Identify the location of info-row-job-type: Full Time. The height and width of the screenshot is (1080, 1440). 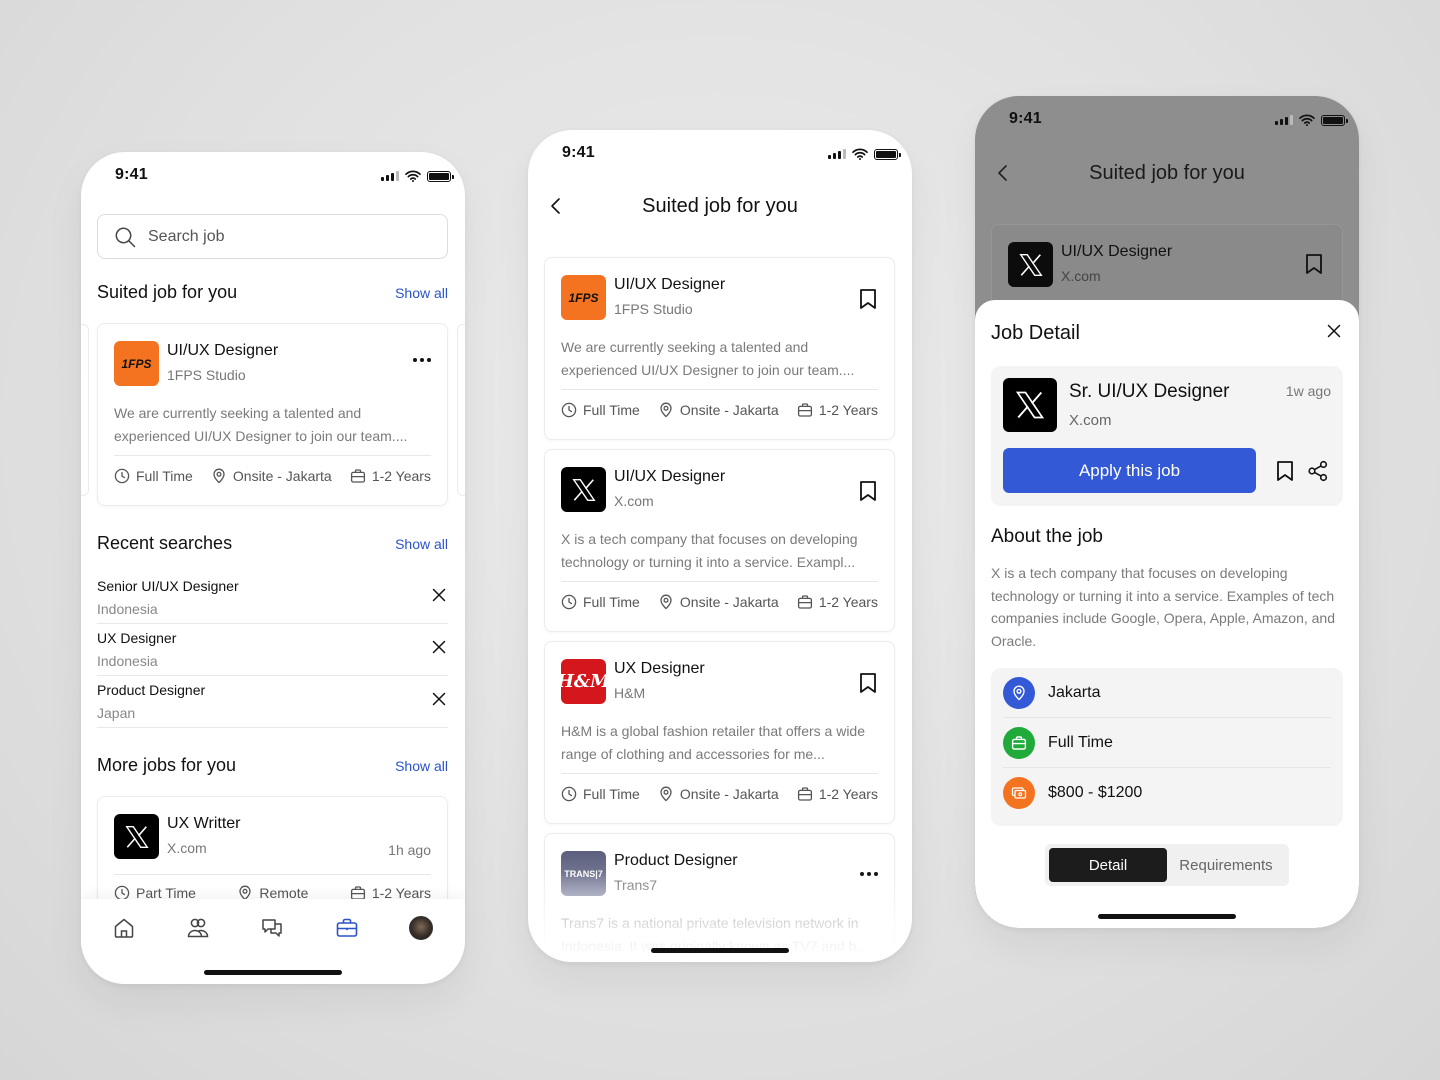
(1167, 743).